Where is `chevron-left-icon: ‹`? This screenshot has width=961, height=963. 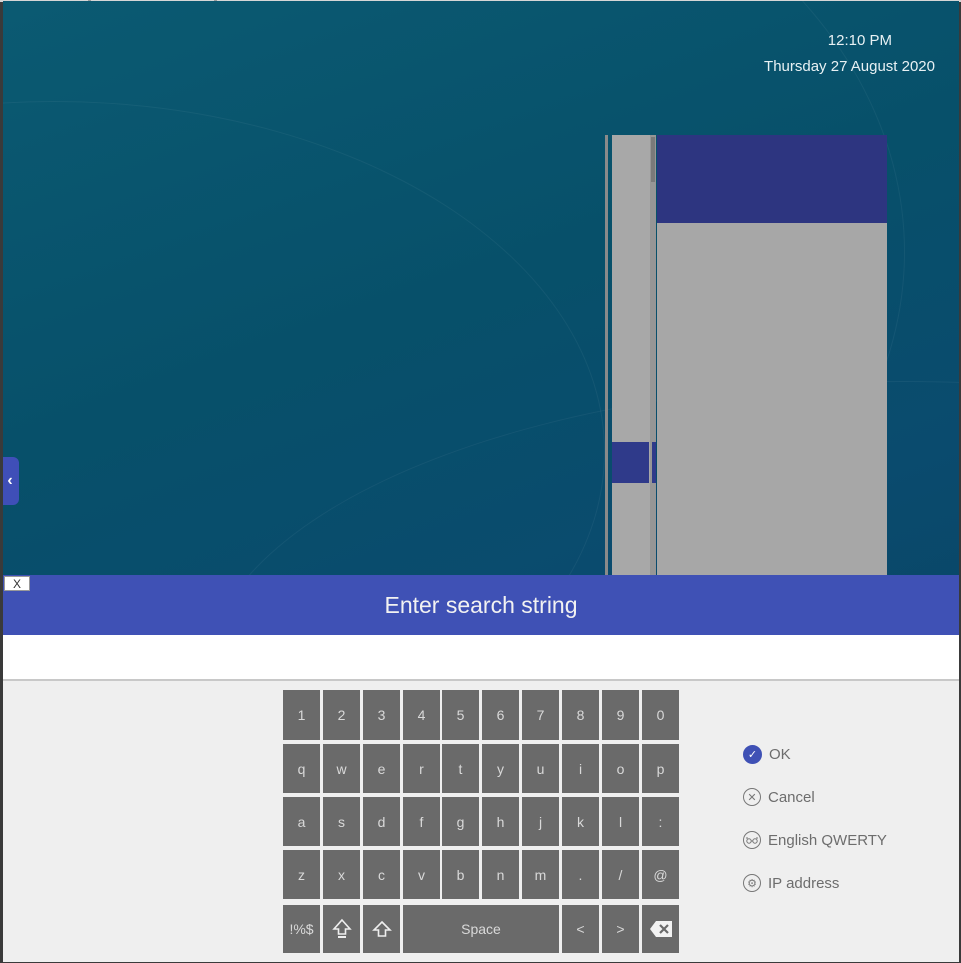 chevron-left-icon: ‹ is located at coordinates (10, 480).